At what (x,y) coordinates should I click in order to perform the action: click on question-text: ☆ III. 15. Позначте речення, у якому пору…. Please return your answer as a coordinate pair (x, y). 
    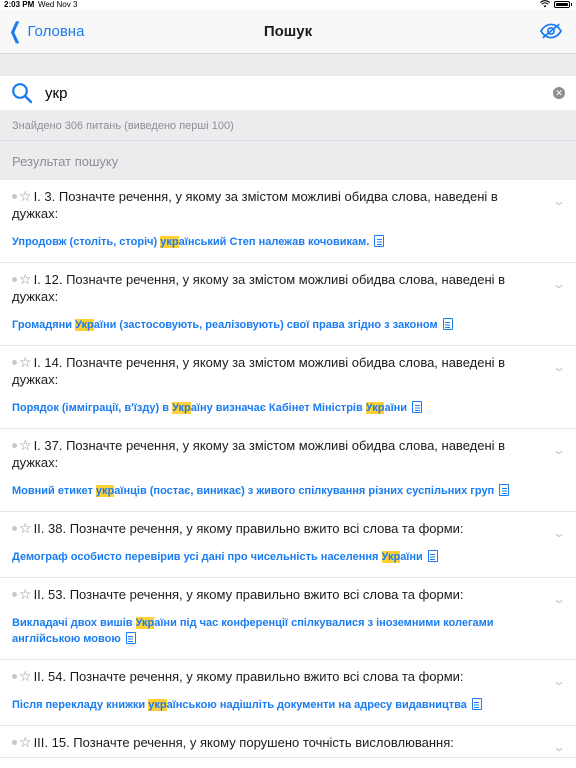
    Looking at the image, I should click on (276, 742).